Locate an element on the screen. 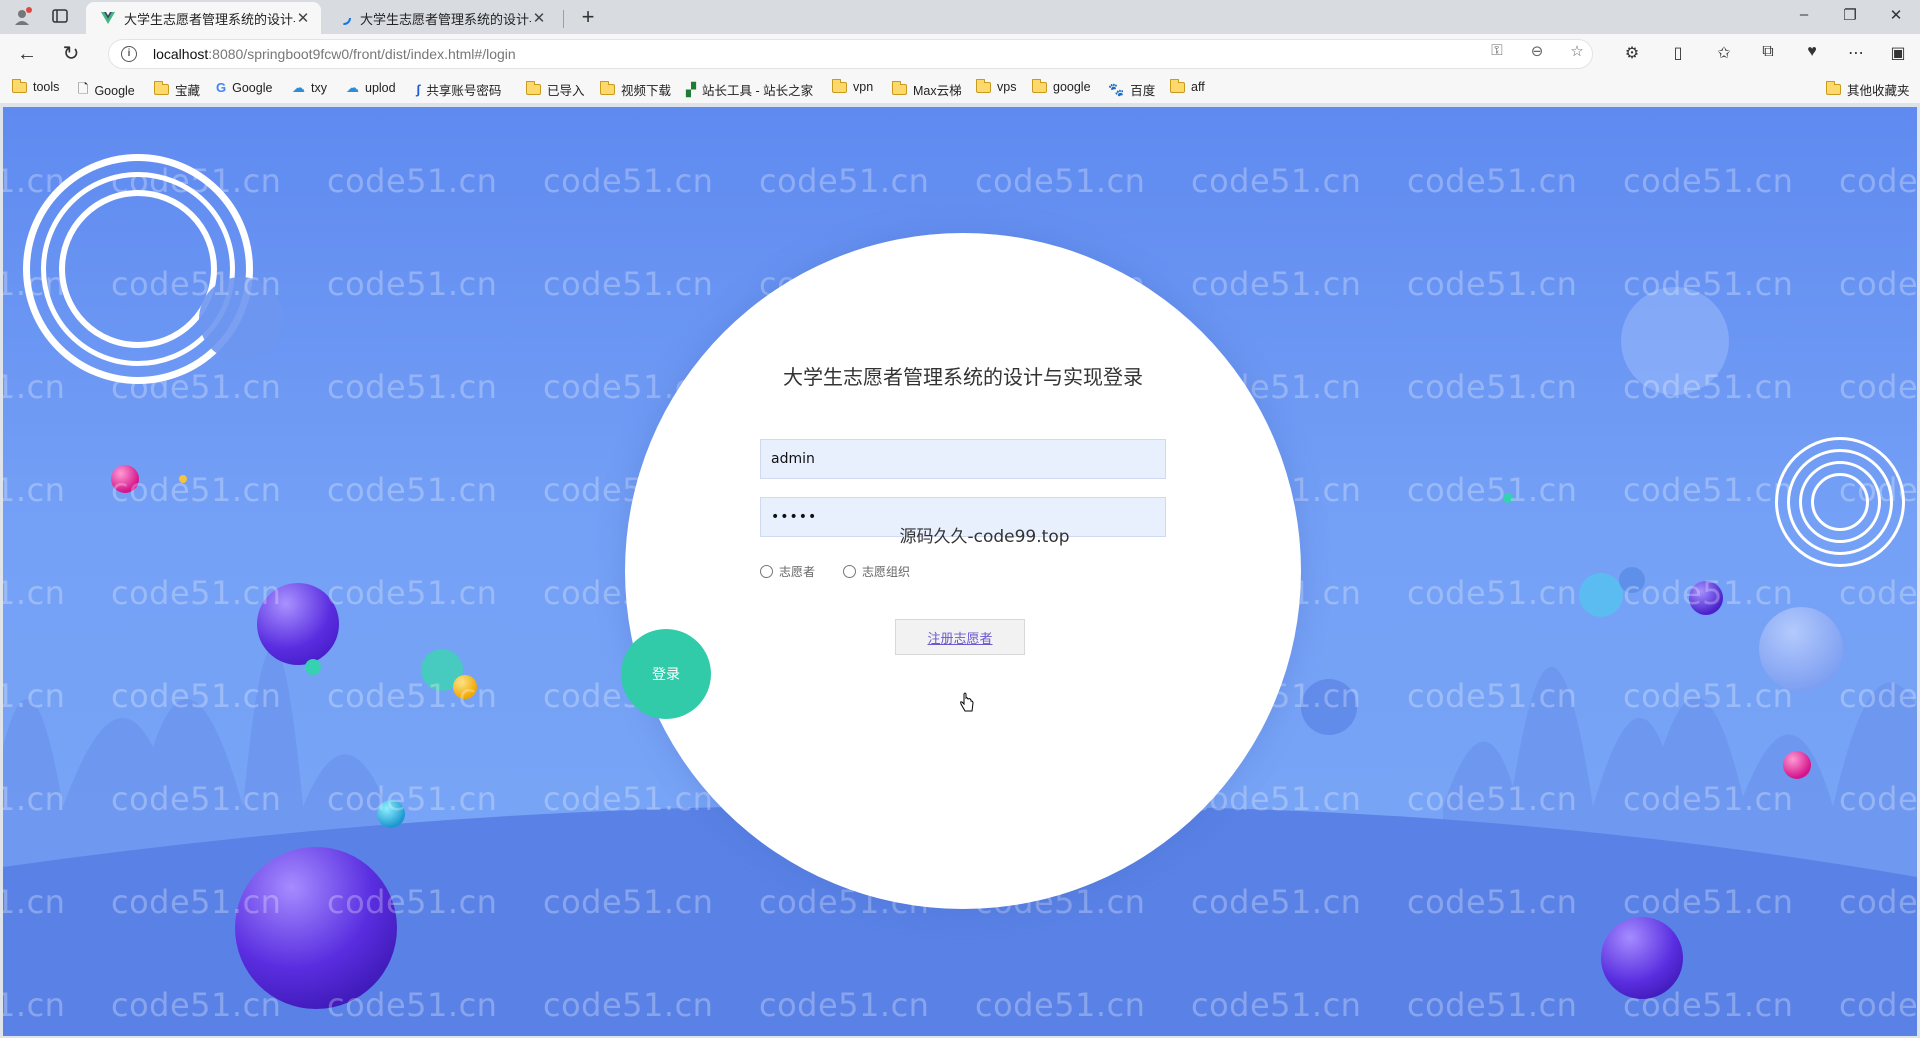 This screenshot has height=1038, width=1920. bookmark-google: G Google is located at coordinates (244, 87).